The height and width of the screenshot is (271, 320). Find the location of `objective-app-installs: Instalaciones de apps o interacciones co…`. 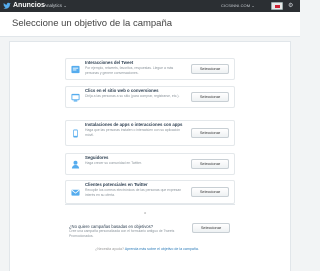

objective-app-installs: Instalaciones de apps o interacciones co… is located at coordinates (150, 133).